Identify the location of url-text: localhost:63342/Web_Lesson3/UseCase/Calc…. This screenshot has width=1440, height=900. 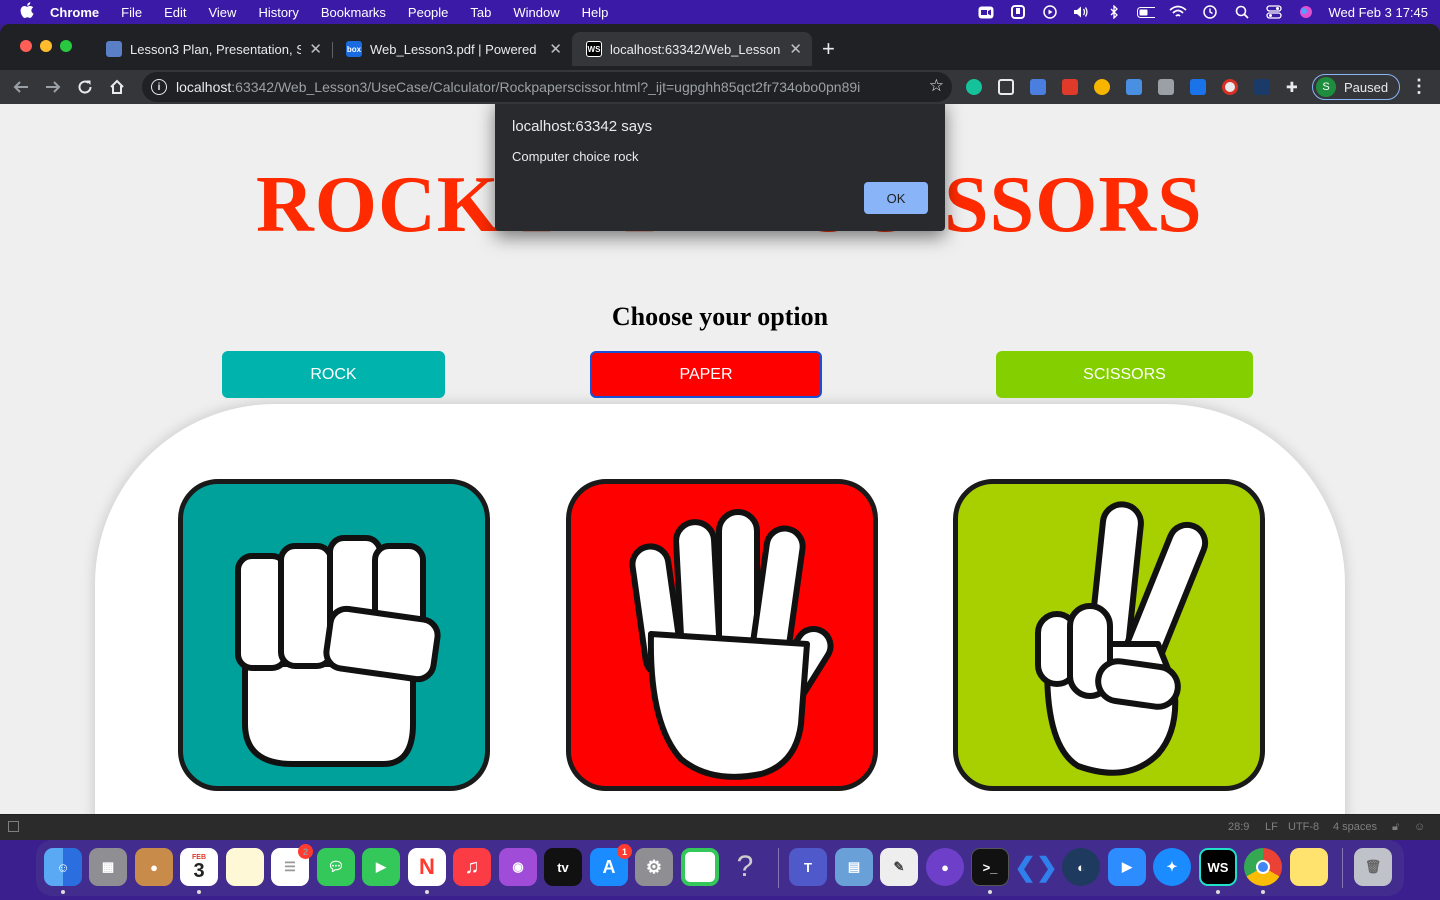
(546, 87).